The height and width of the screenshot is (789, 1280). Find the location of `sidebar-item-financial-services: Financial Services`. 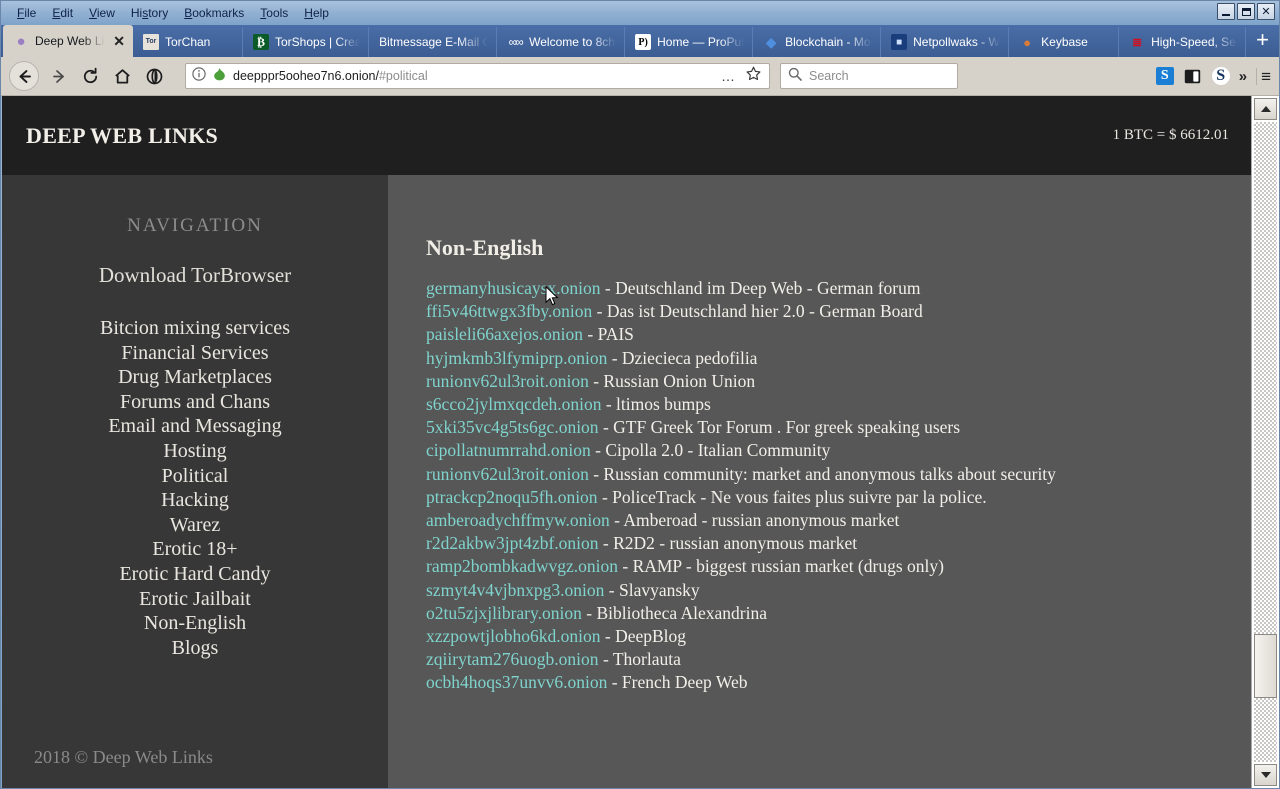

sidebar-item-financial-services: Financial Services is located at coordinates (195, 353).